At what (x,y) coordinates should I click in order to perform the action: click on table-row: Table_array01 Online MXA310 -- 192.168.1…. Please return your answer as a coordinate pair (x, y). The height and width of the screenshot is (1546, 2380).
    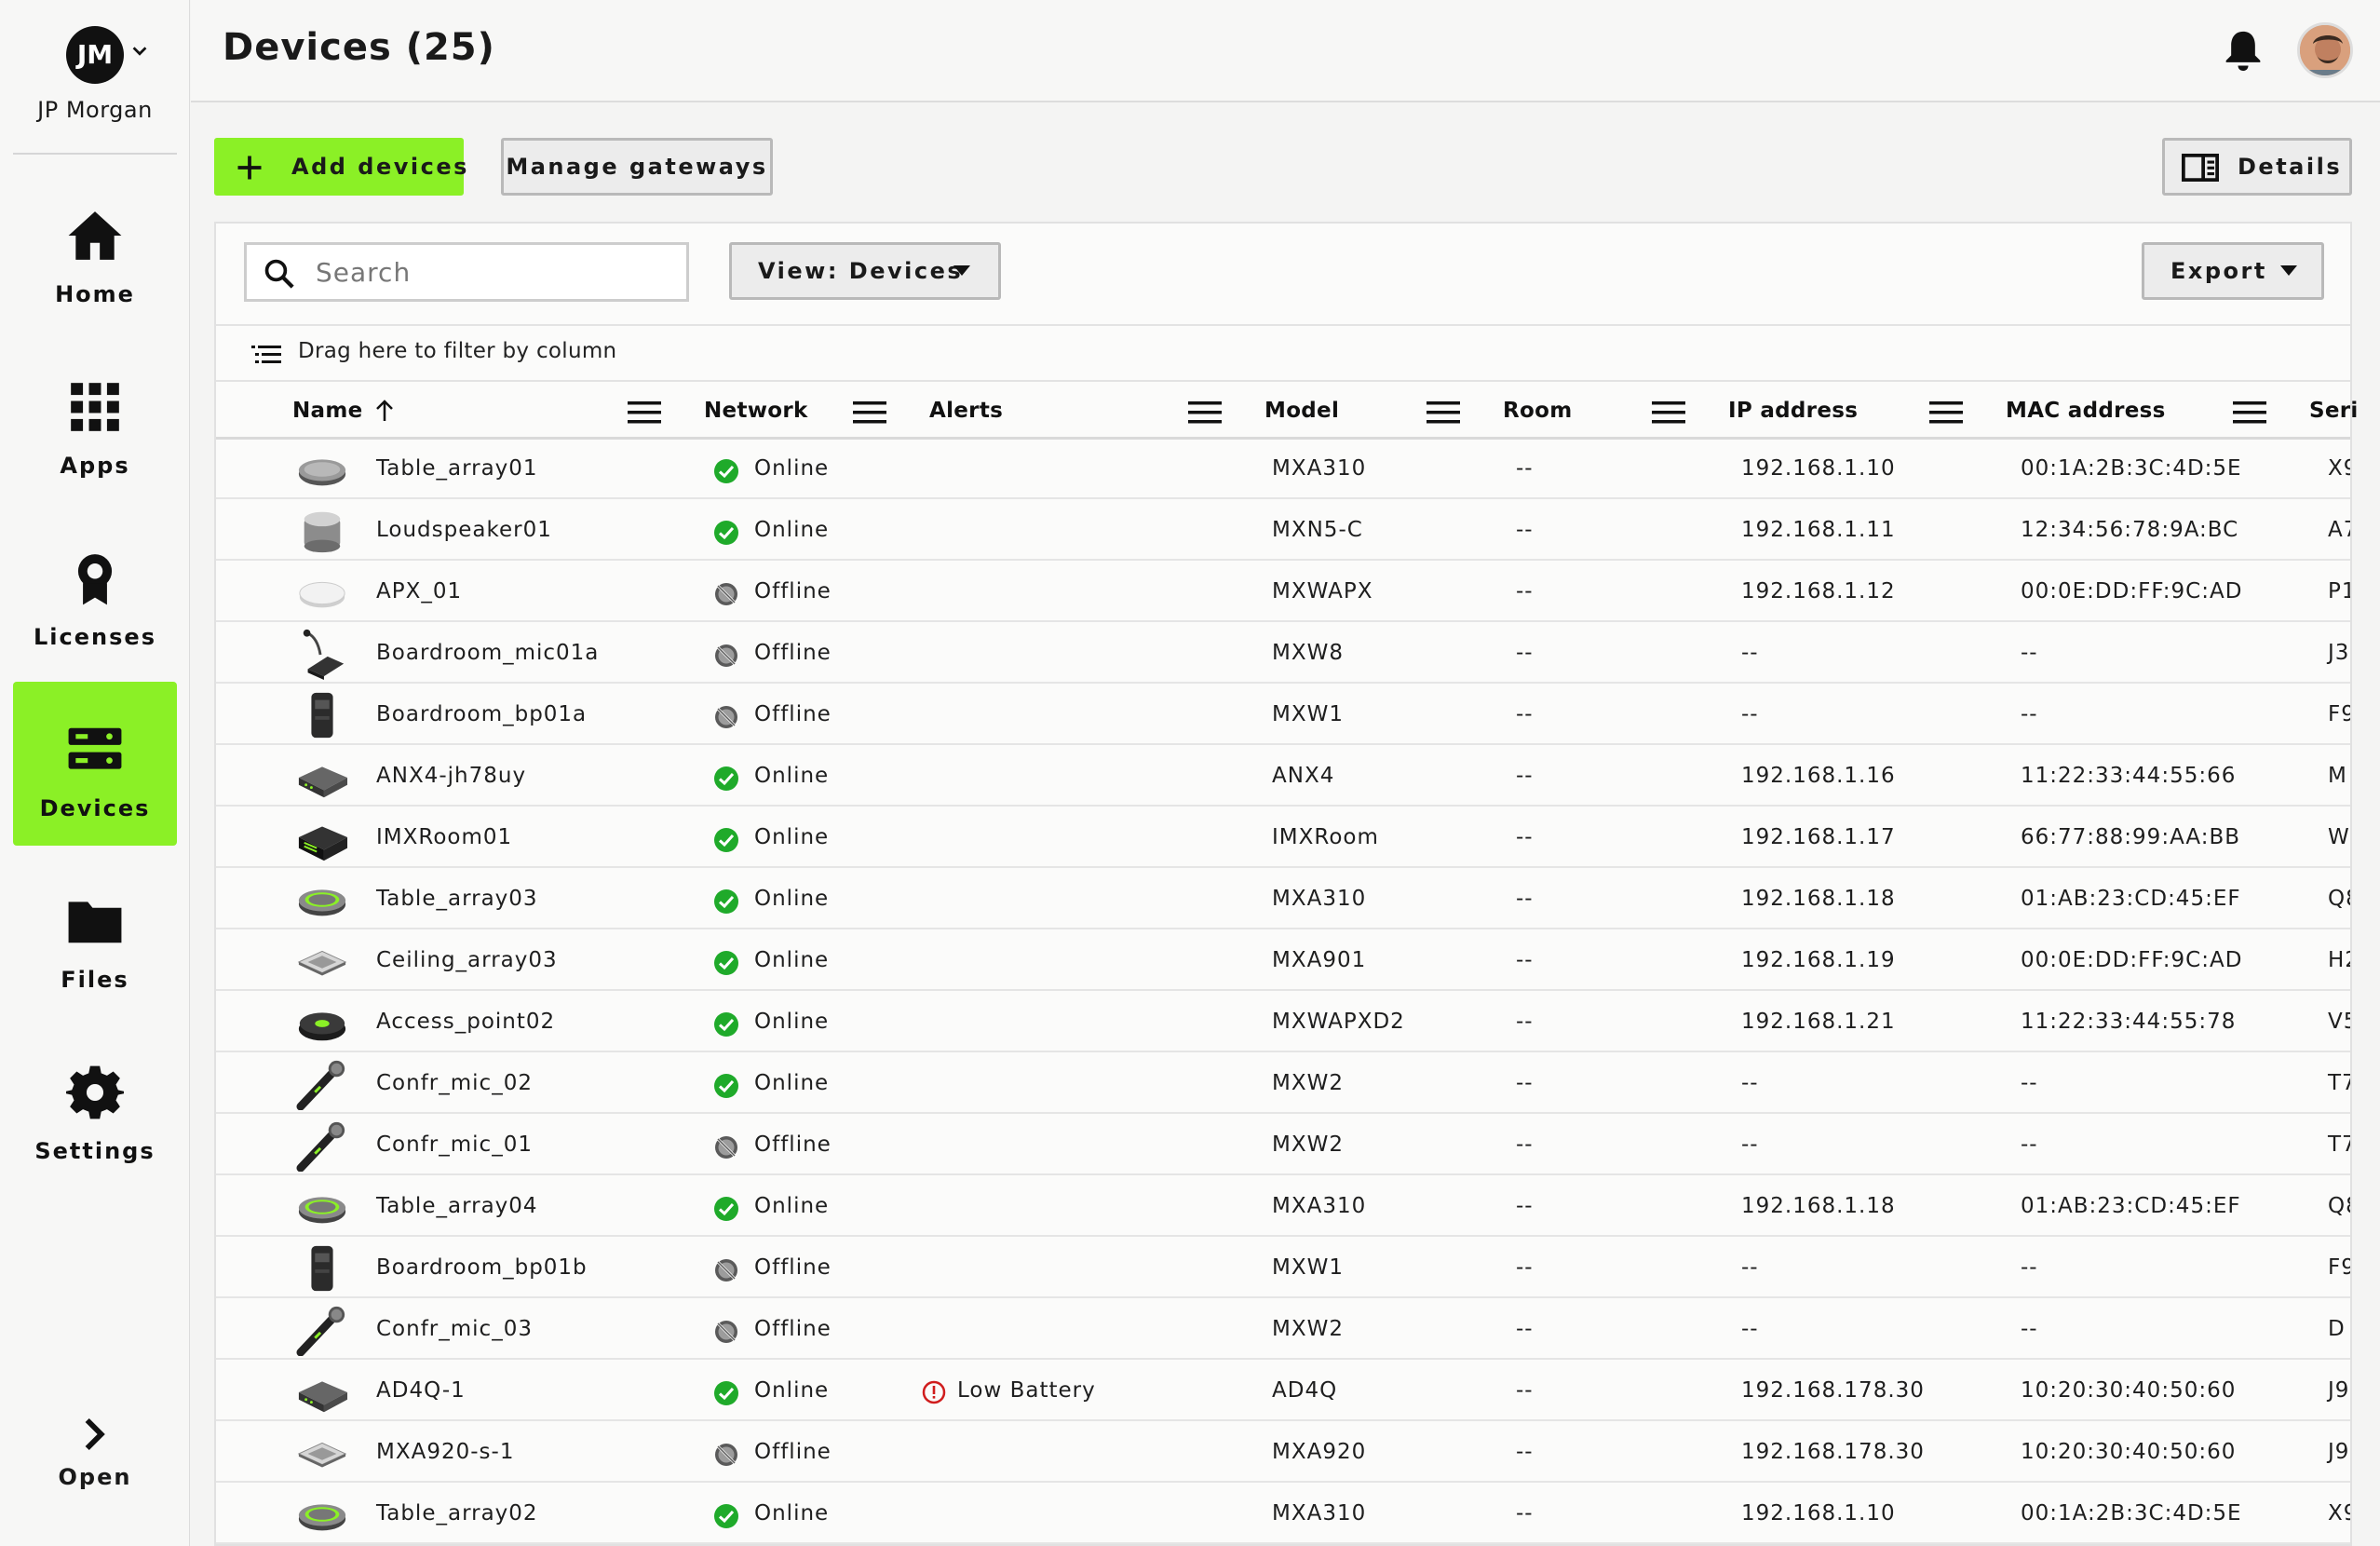
    Looking at the image, I should click on (1283, 470).